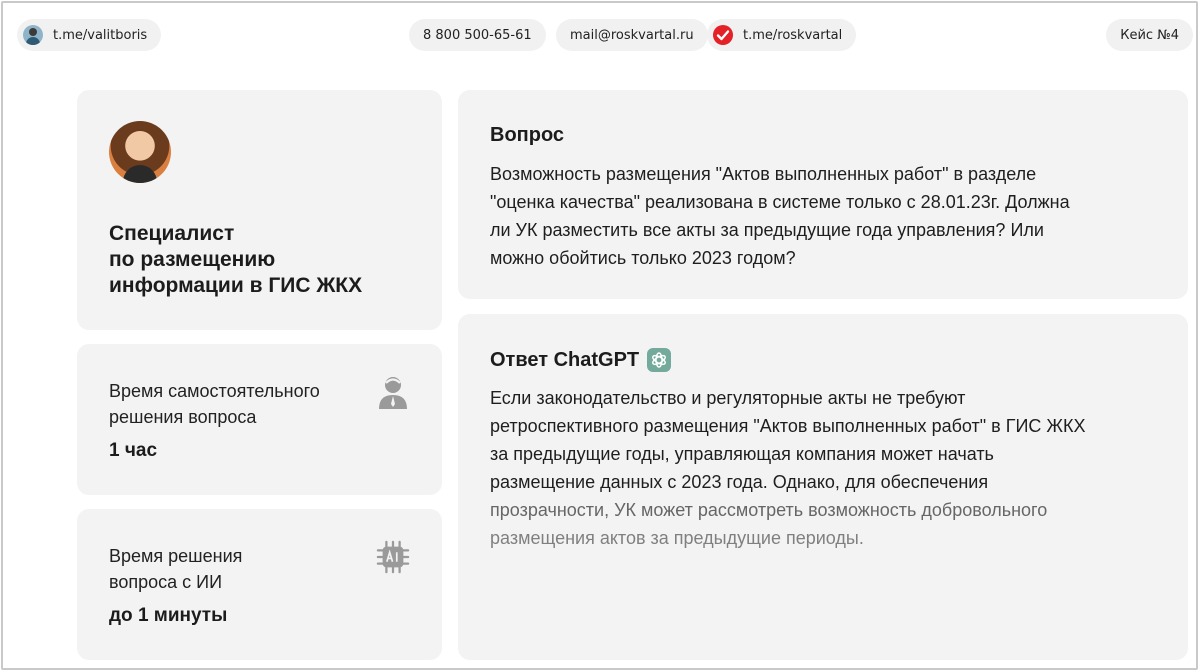 The image size is (1200, 672). Describe the element at coordinates (100, 35) in the screenshot. I see `author-link-text: t.me/valitboris` at that location.